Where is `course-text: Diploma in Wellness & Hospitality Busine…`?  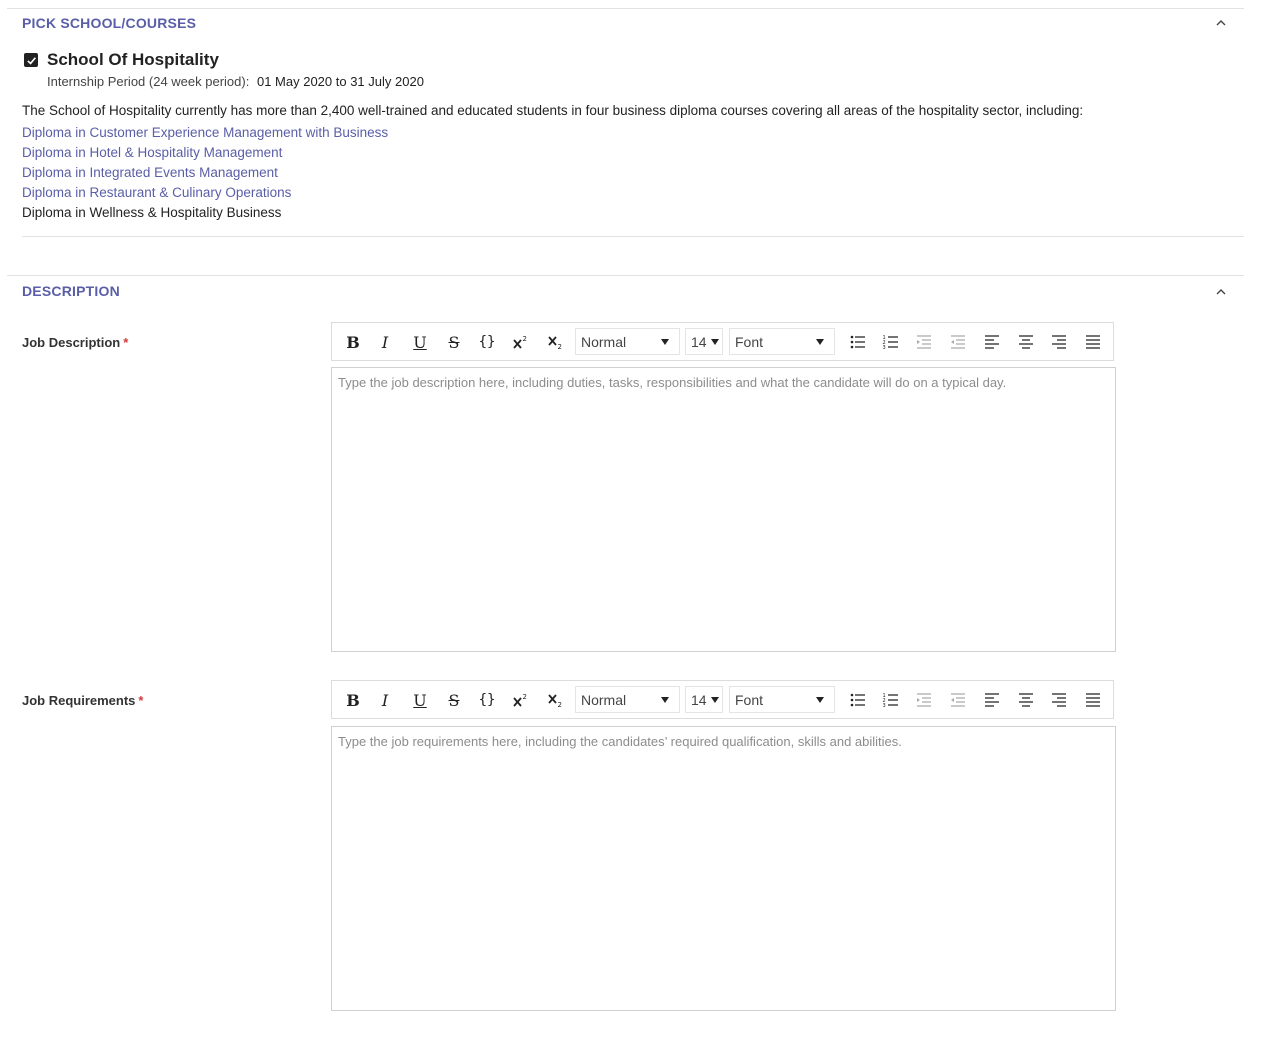 course-text: Diploma in Wellness & Hospitality Busine… is located at coordinates (152, 212).